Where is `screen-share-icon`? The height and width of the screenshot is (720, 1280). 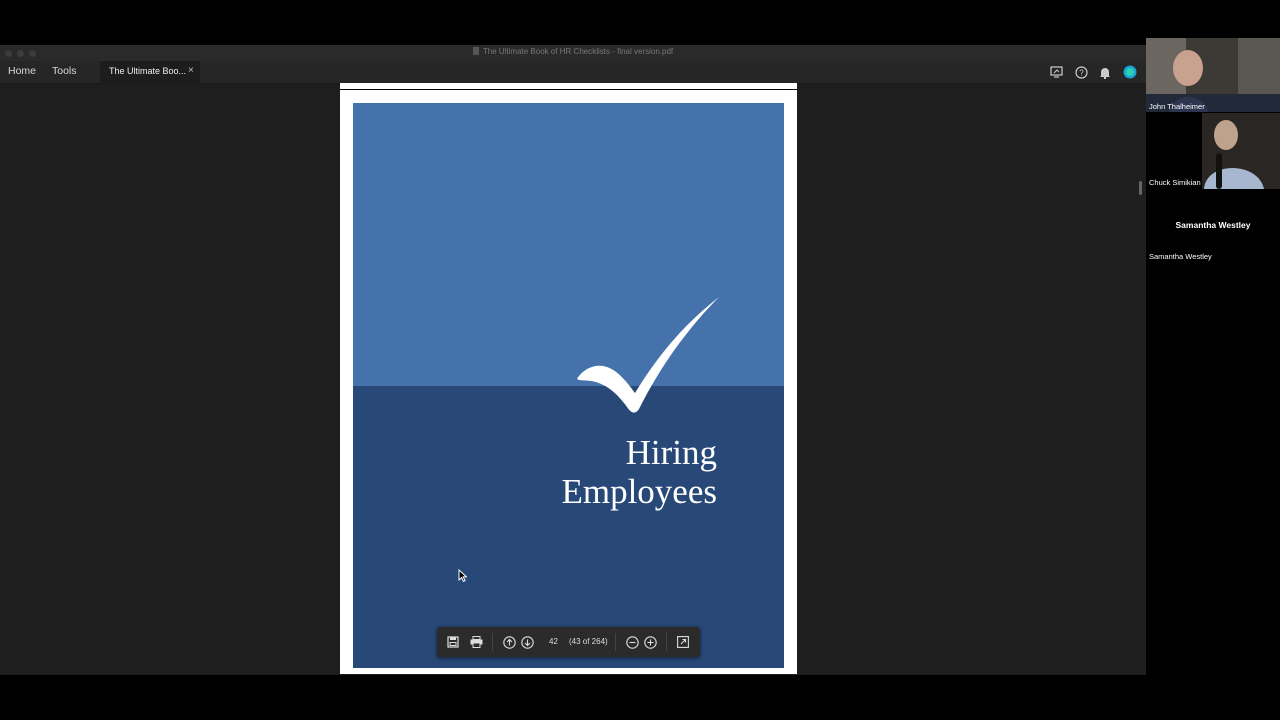 screen-share-icon is located at coordinates (1056, 72).